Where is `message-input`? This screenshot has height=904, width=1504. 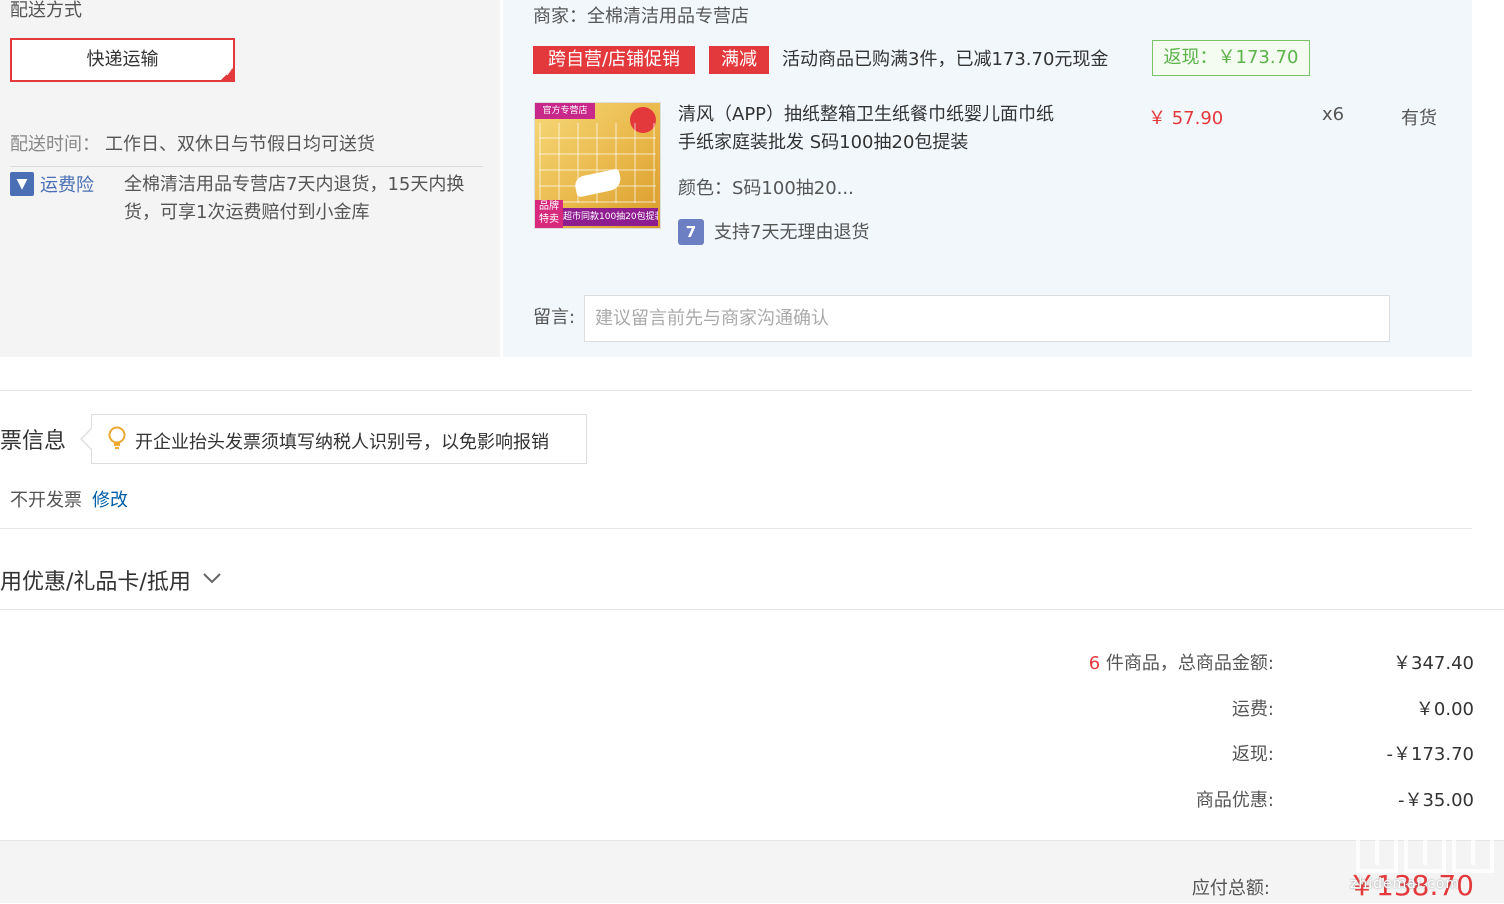
message-input is located at coordinates (987, 318).